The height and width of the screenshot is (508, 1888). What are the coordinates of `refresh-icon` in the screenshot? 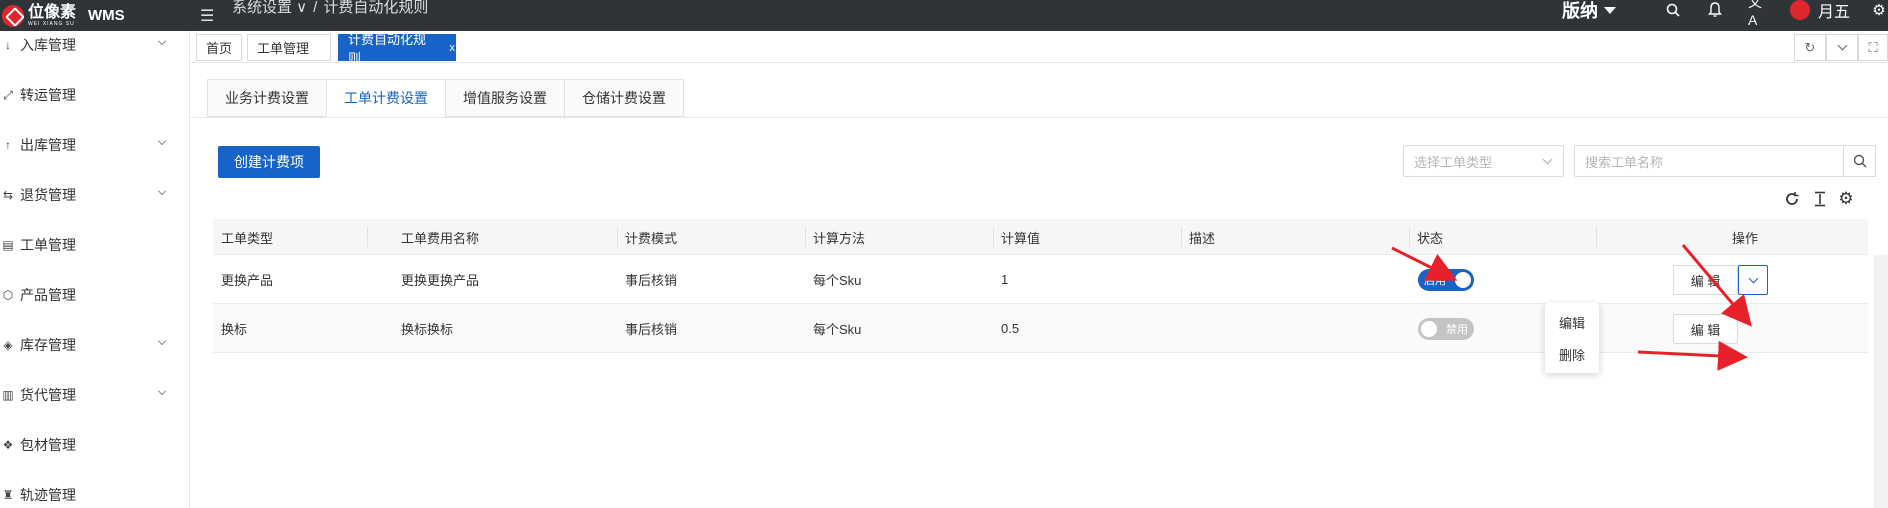 It's located at (1792, 199).